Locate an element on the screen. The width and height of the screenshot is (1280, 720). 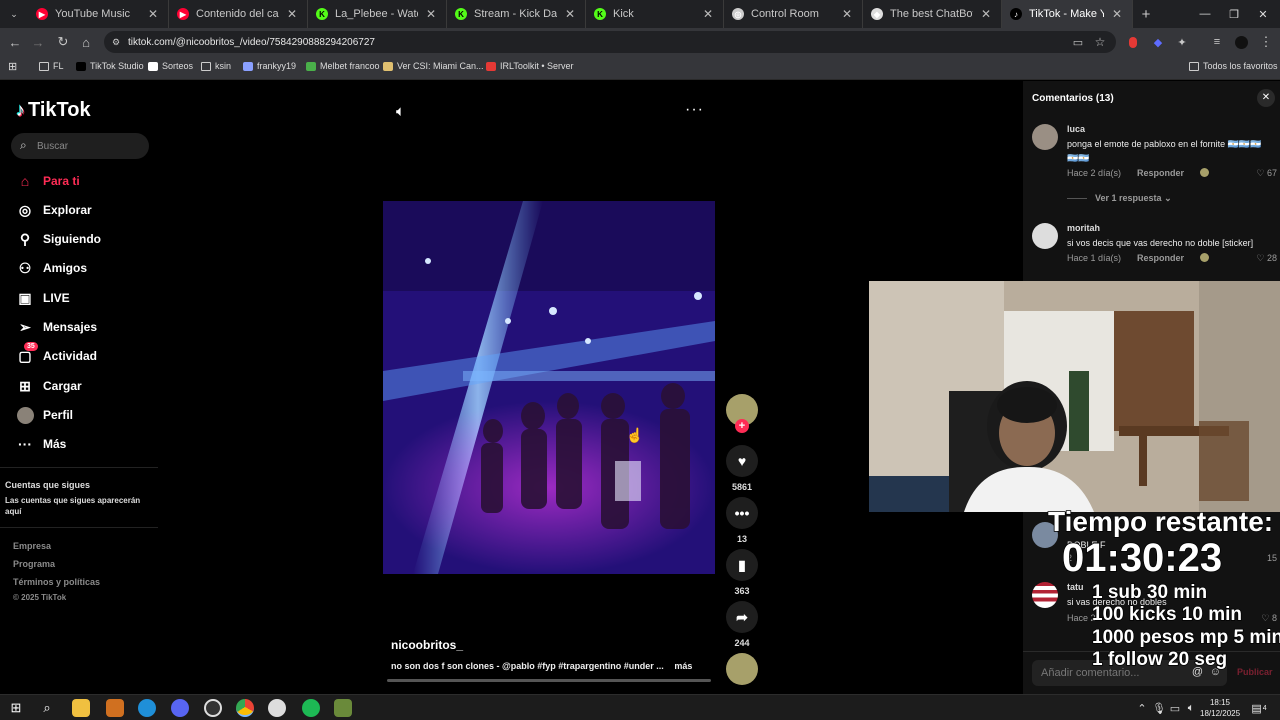
nav-item: ⌂ Para ti is located at coordinates (48, 181).